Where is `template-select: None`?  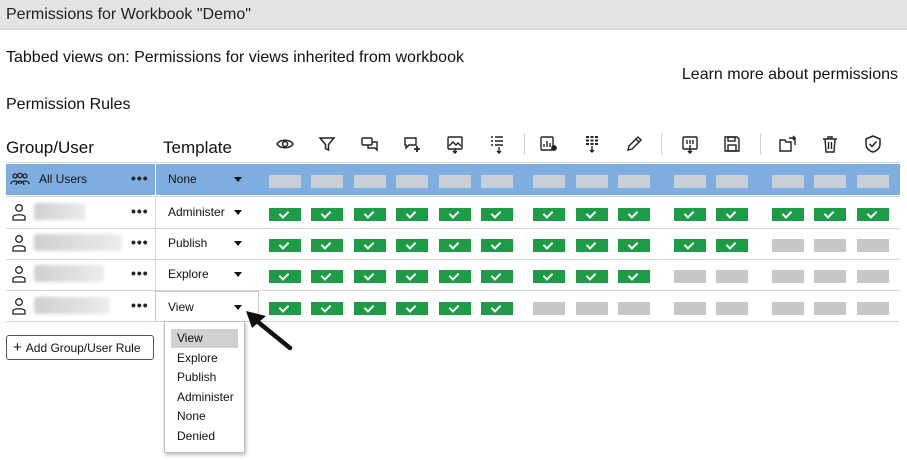
template-select: None is located at coordinates (207, 179).